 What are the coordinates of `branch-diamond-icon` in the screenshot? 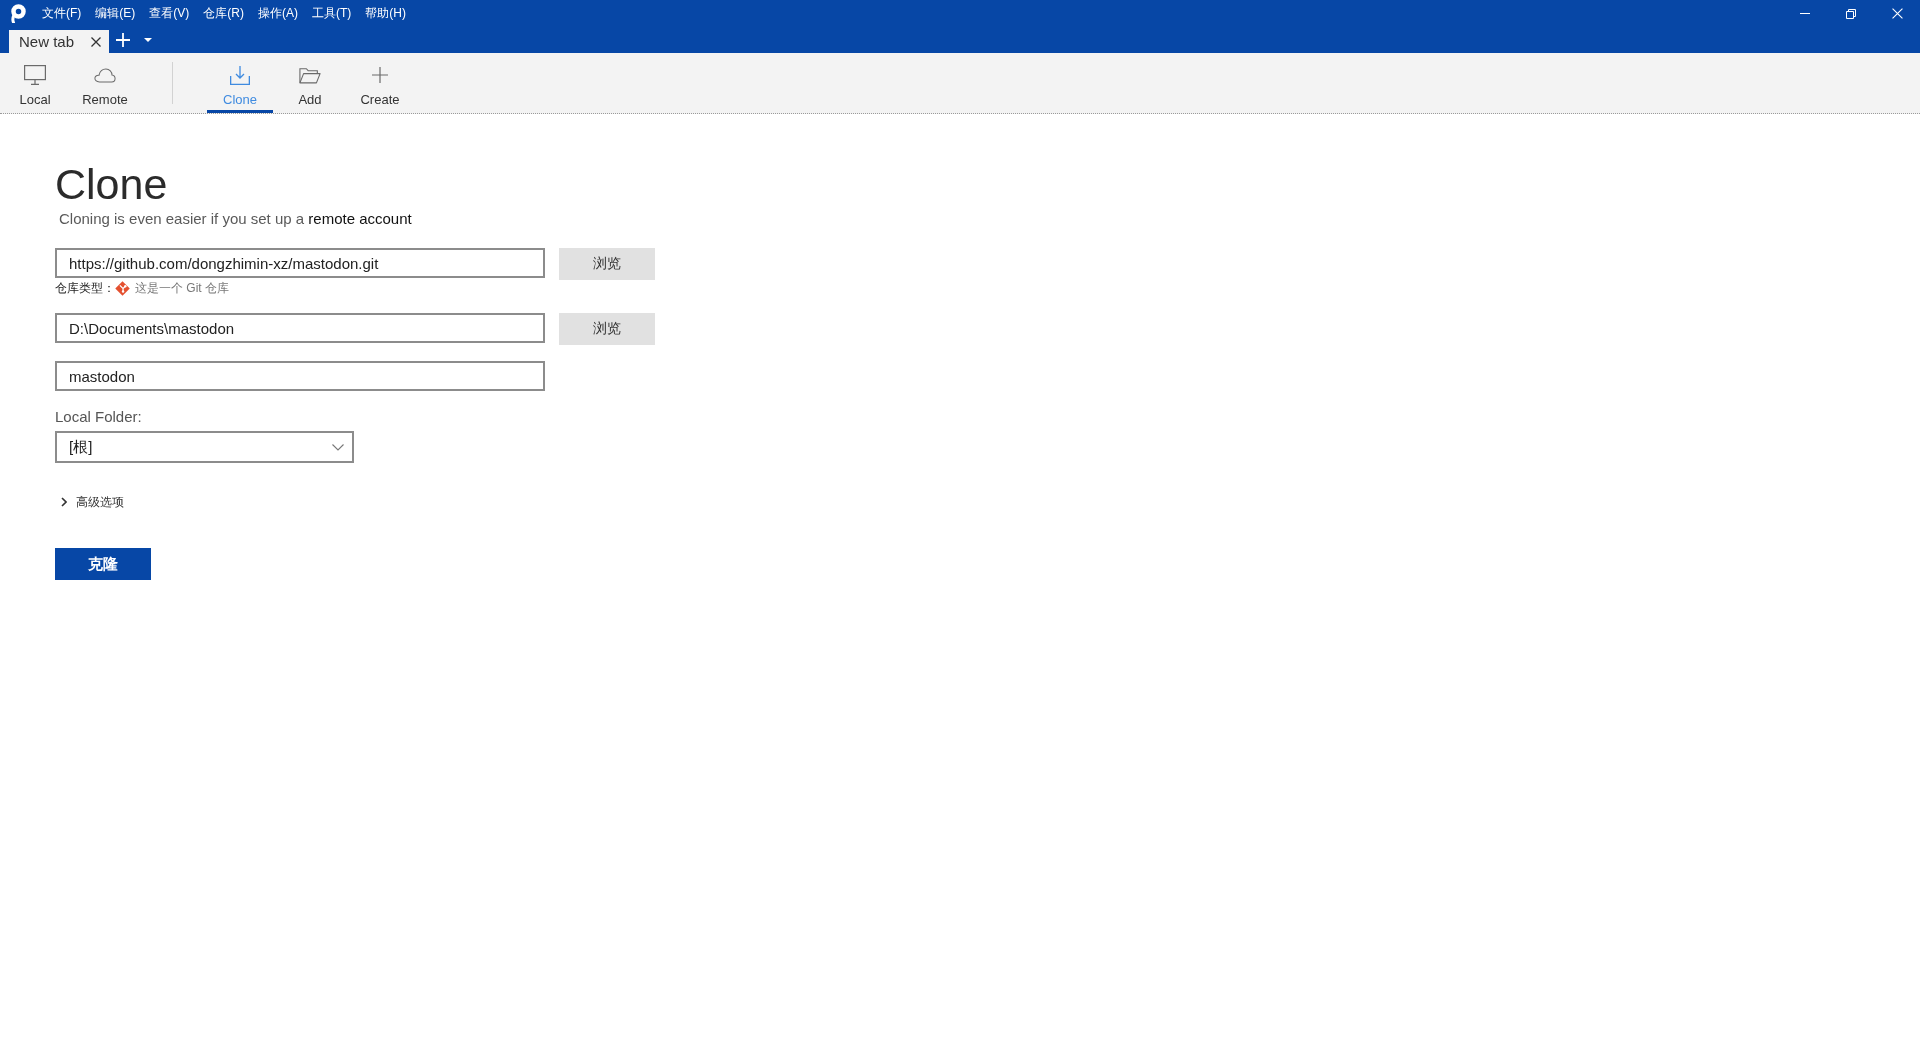 It's located at (122, 288).